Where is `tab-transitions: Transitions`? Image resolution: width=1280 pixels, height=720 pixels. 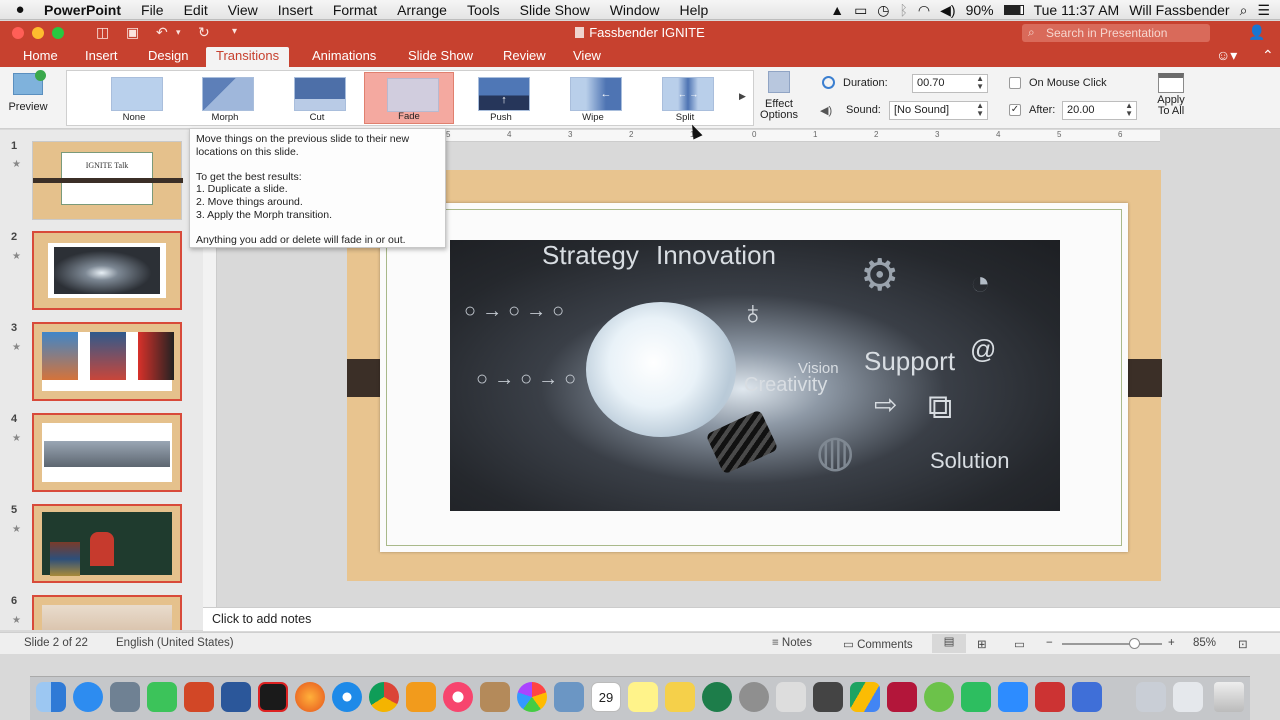 tab-transitions: Transitions is located at coordinates (248, 57).